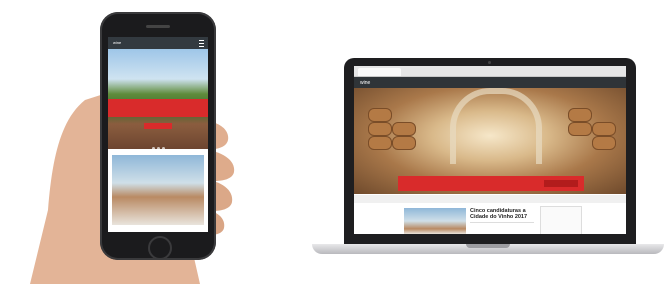  I want to click on browser-tab, so click(379, 72).